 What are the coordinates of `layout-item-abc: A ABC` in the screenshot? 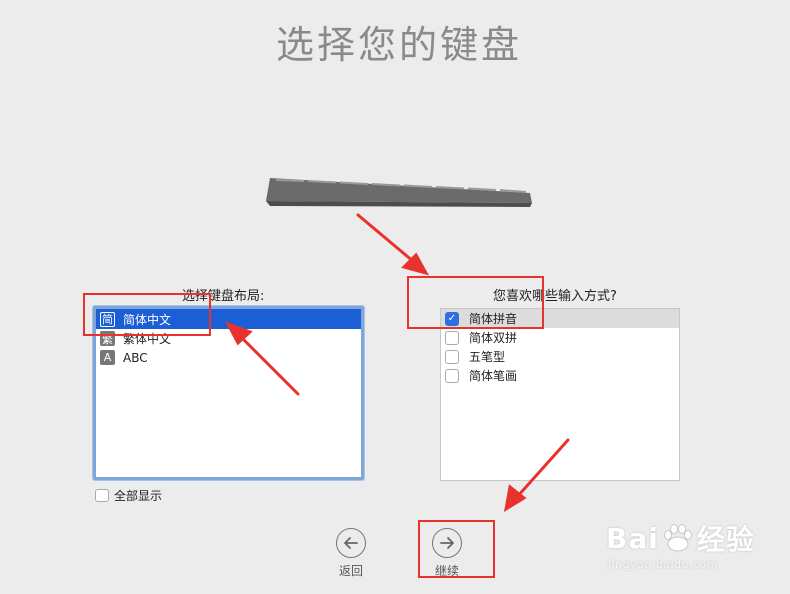 It's located at (228, 357).